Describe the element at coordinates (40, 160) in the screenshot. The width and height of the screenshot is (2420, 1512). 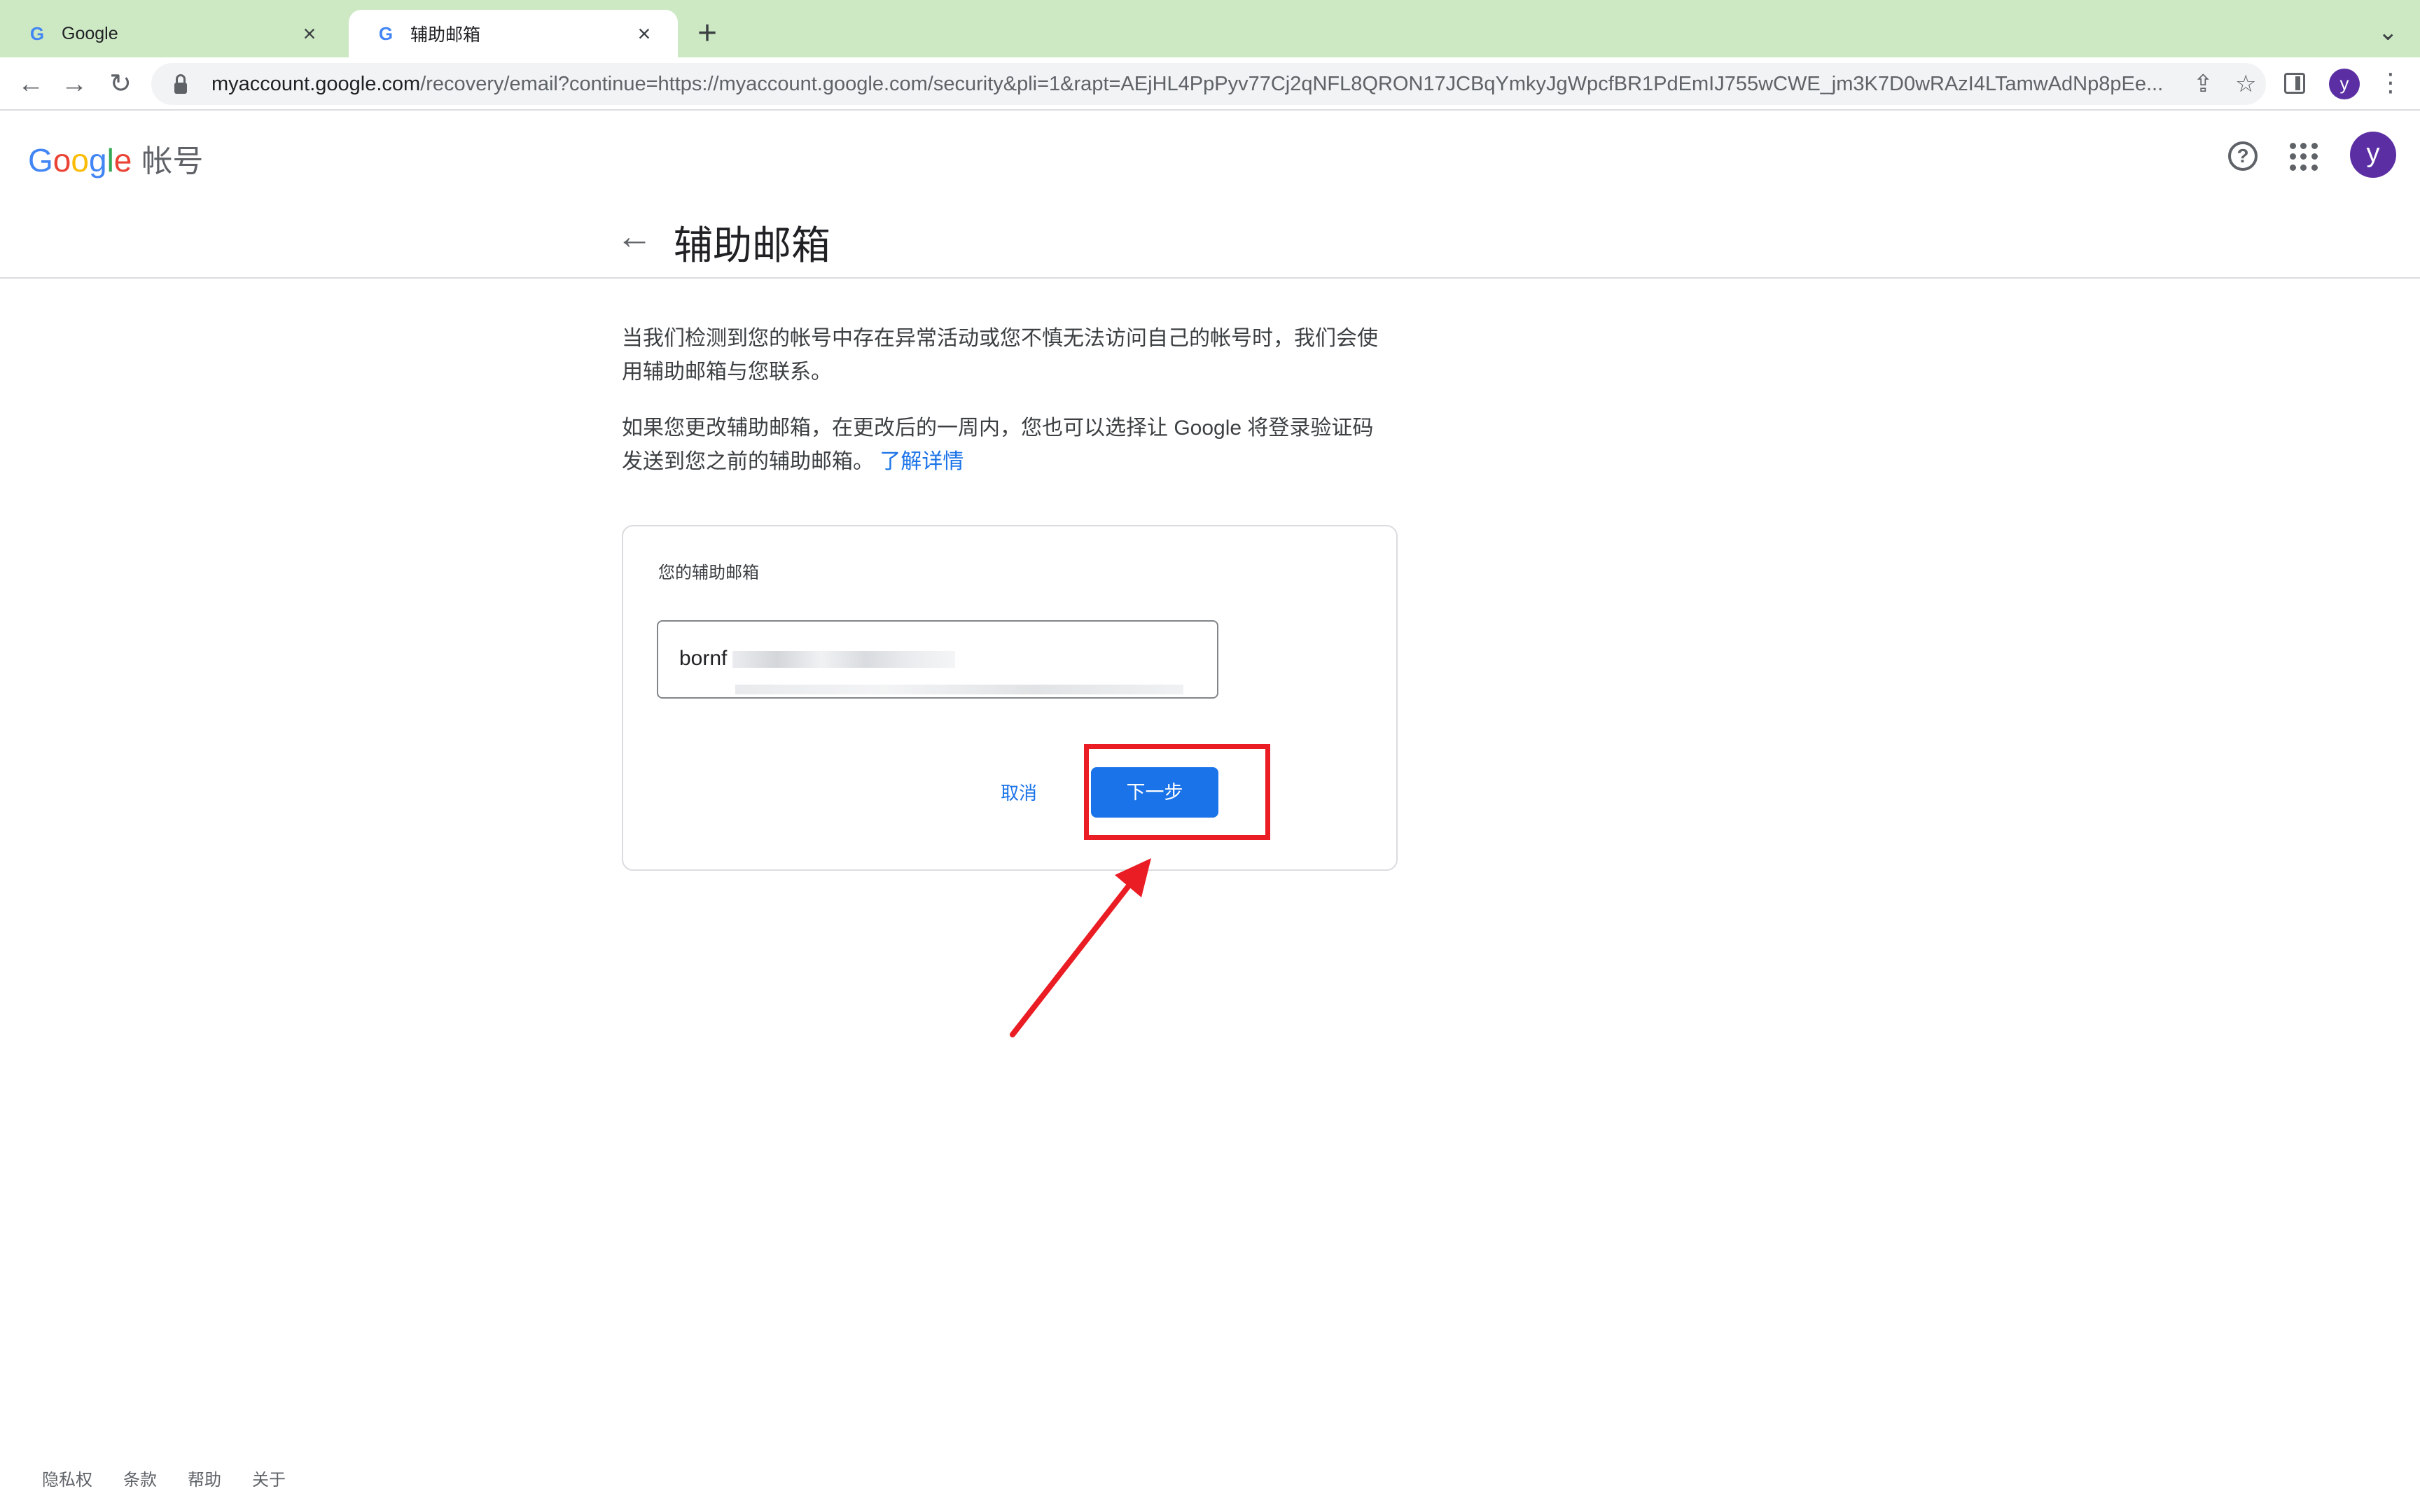
I see `logo-letter: G` at that location.